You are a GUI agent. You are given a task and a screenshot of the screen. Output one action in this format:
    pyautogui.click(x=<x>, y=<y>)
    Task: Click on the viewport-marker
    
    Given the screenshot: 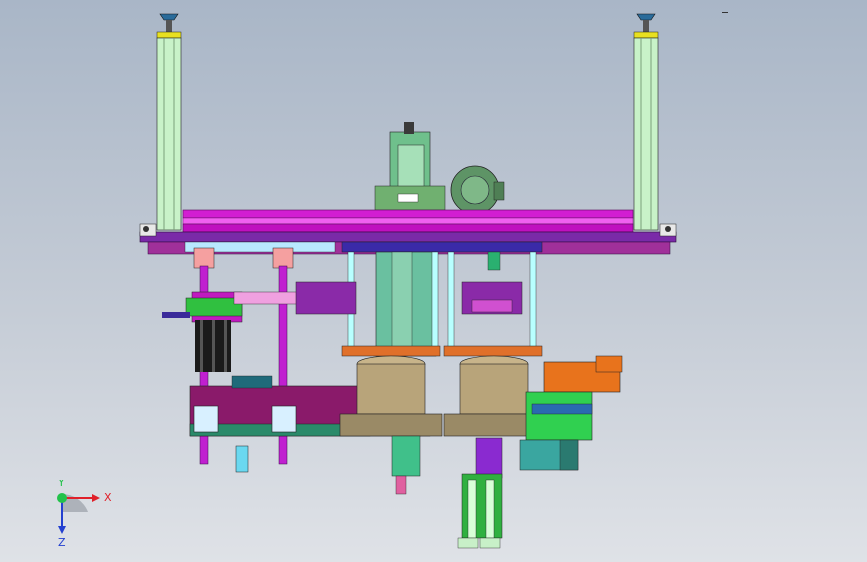 What is the action you would take?
    pyautogui.click(x=725, y=12)
    